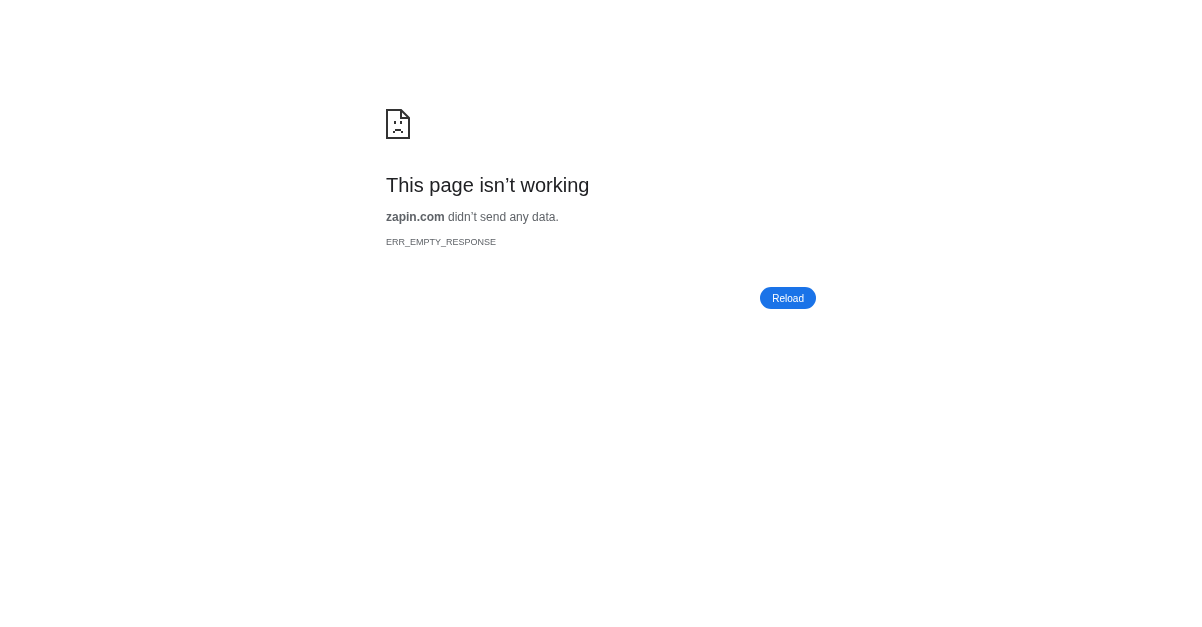 The width and height of the screenshot is (1202, 627). Describe the element at coordinates (488, 185) in the screenshot. I see `page-heading: This page isn’t working` at that location.